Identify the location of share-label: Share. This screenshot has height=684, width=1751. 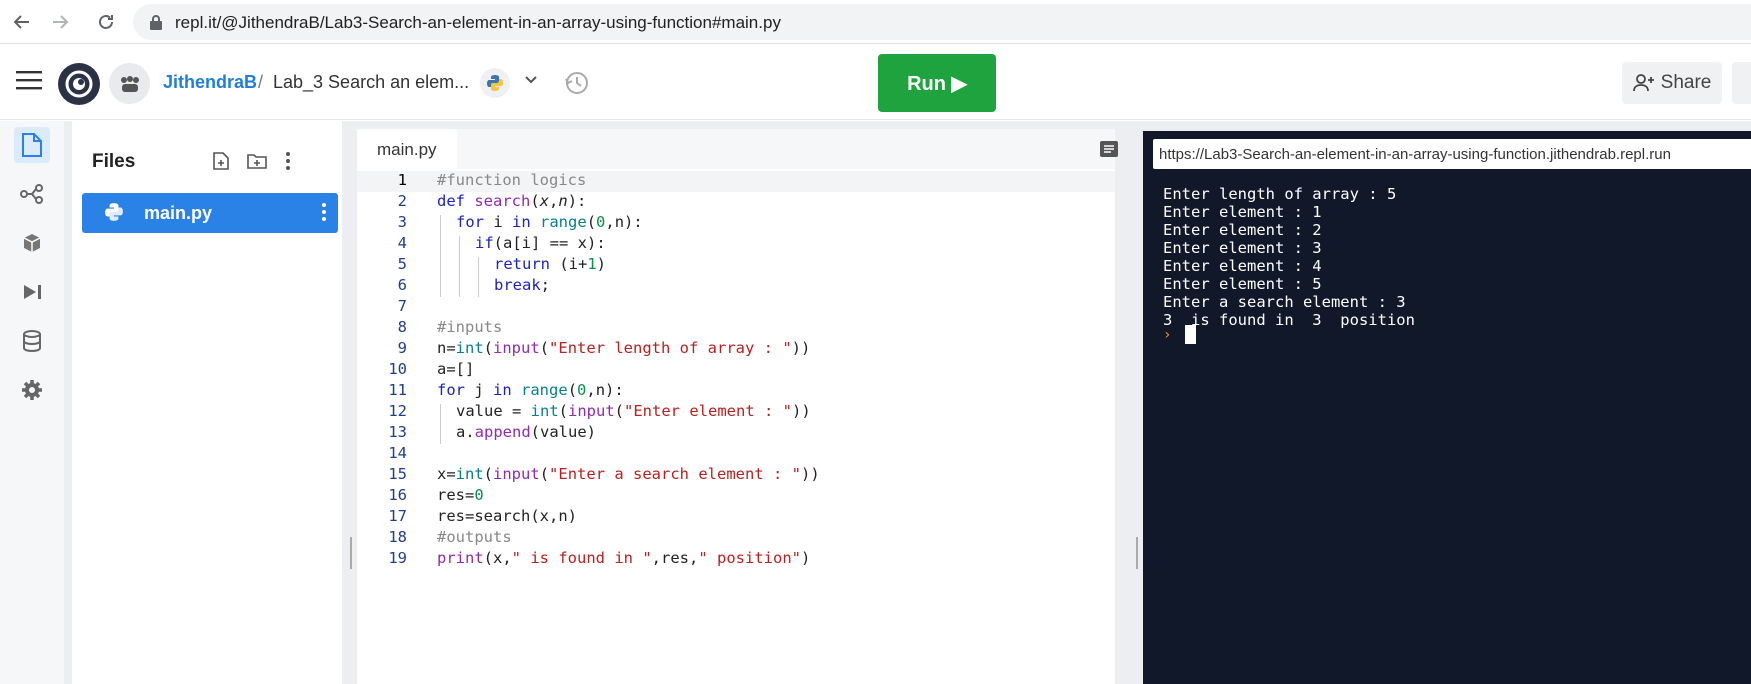
(1686, 82).